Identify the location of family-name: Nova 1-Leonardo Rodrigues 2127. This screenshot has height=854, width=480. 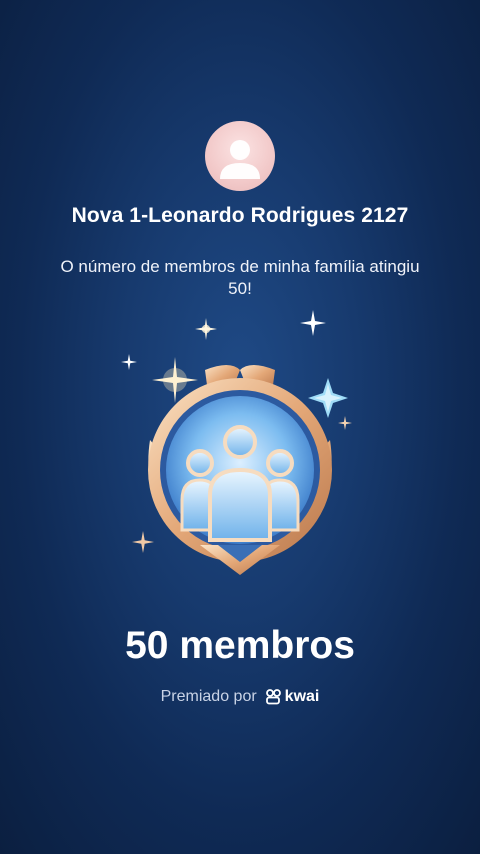
(240, 215).